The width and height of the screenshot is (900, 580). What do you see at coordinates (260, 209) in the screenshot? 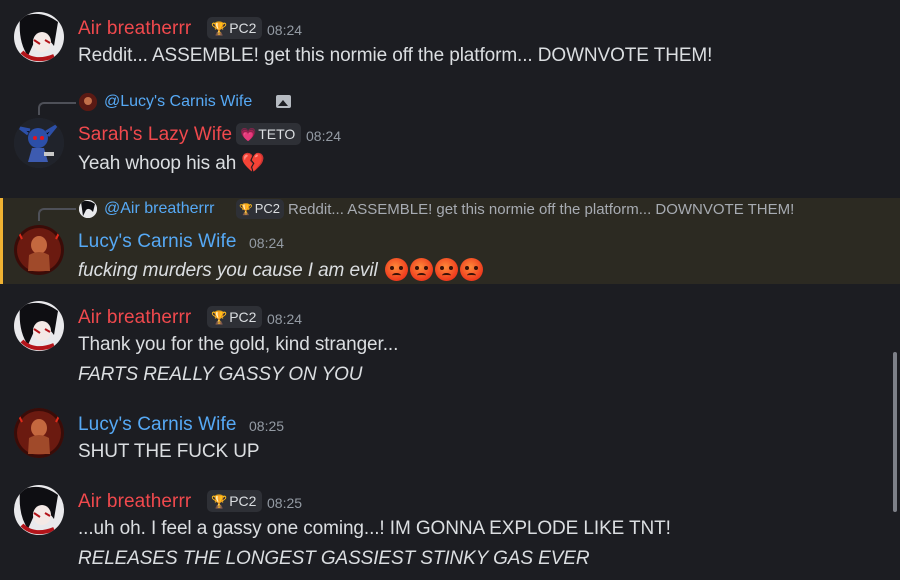
I see `reply-role-tag: 🏆 PC2` at bounding box center [260, 209].